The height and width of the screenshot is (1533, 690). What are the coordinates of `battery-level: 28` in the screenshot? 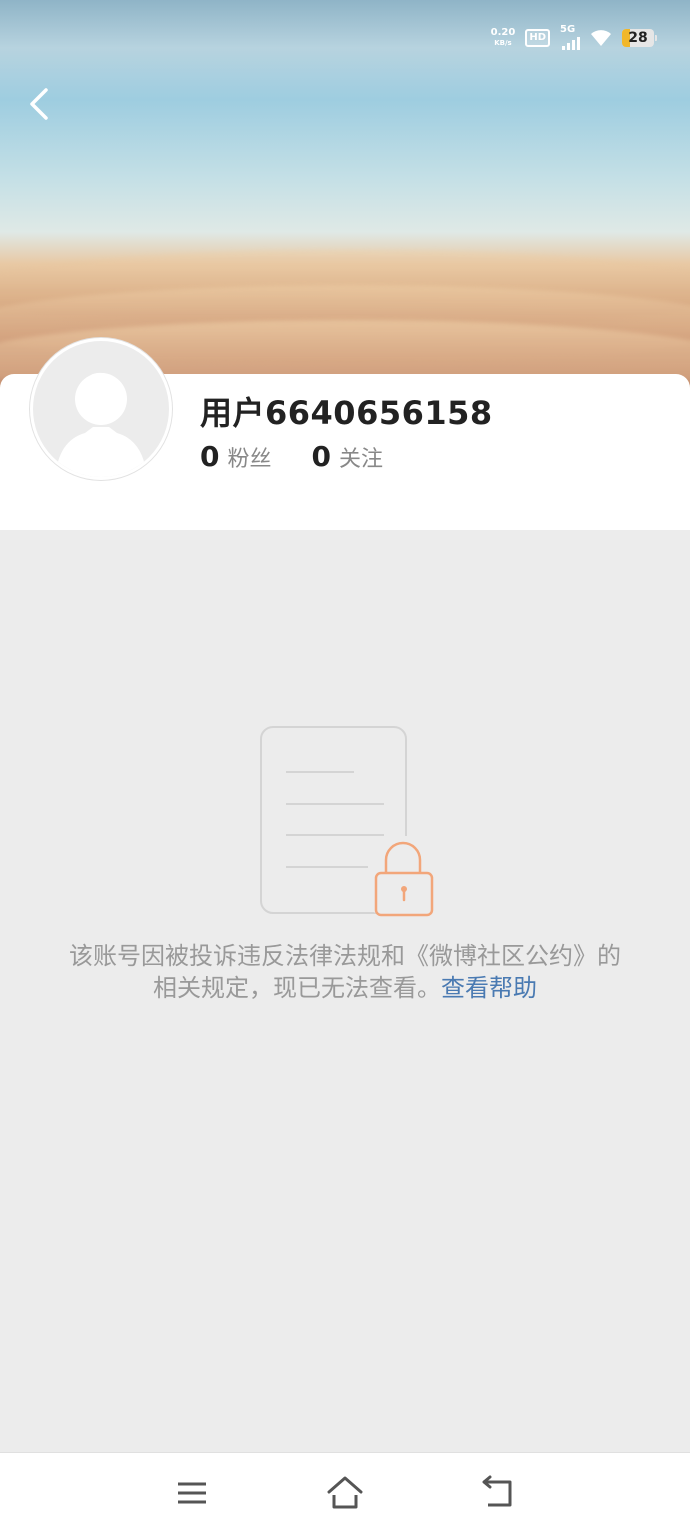 It's located at (638, 38).